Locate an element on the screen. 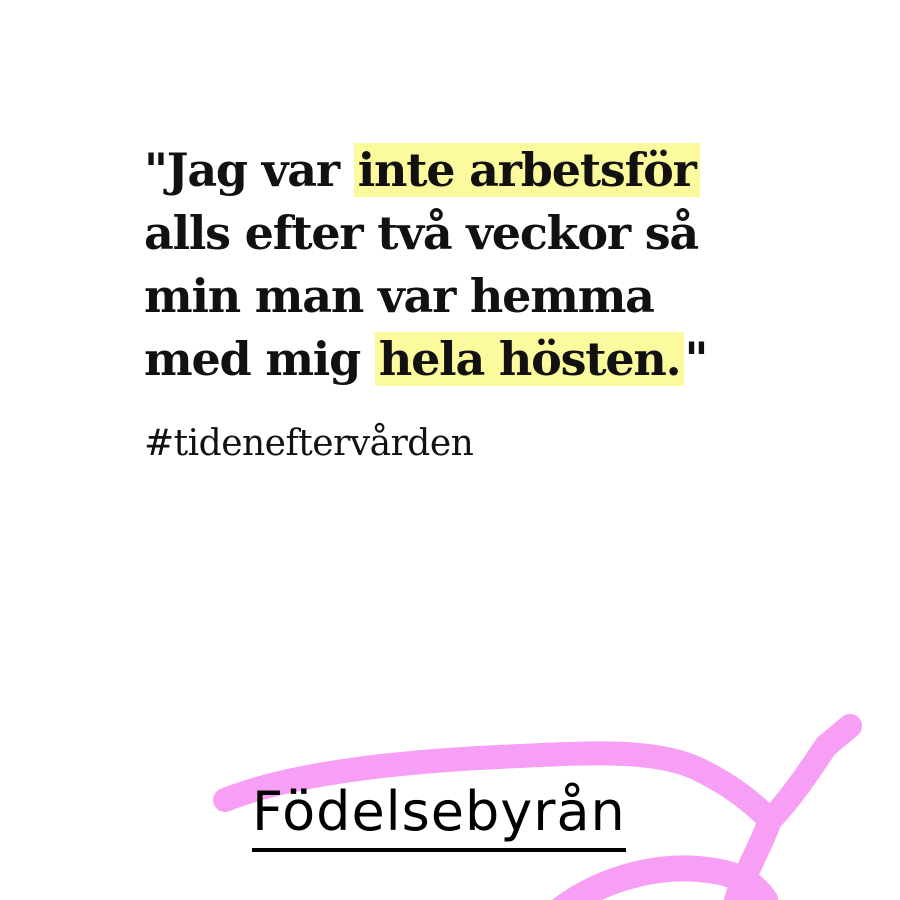 The image size is (900, 900). brand-logo: Födelsebyrån is located at coordinates (439, 815).